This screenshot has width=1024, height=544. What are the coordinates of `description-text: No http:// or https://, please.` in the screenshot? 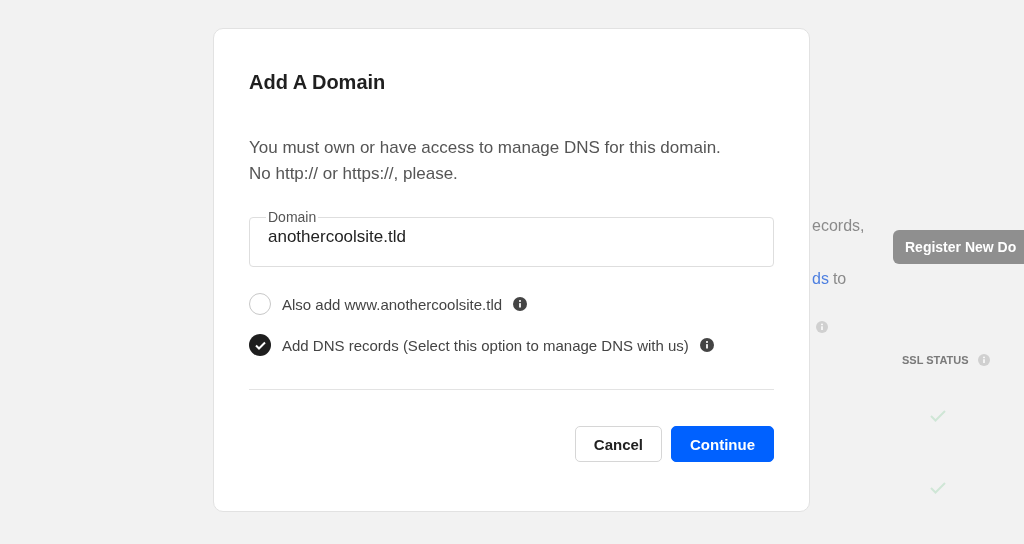 It's located at (354, 174).